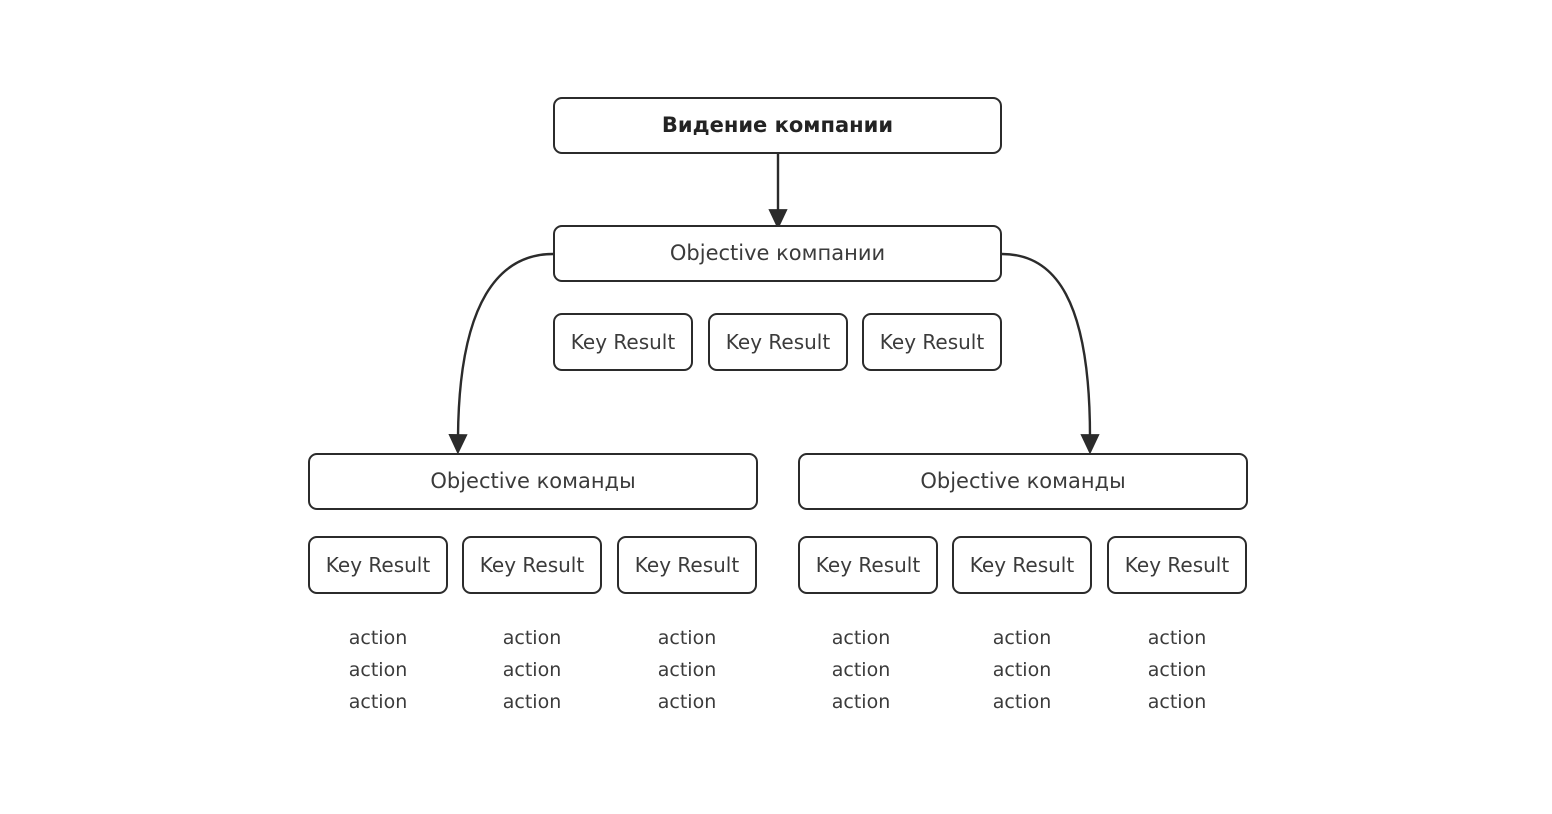  I want to click on node-team-2-objective: Objective команды, so click(1023, 481).